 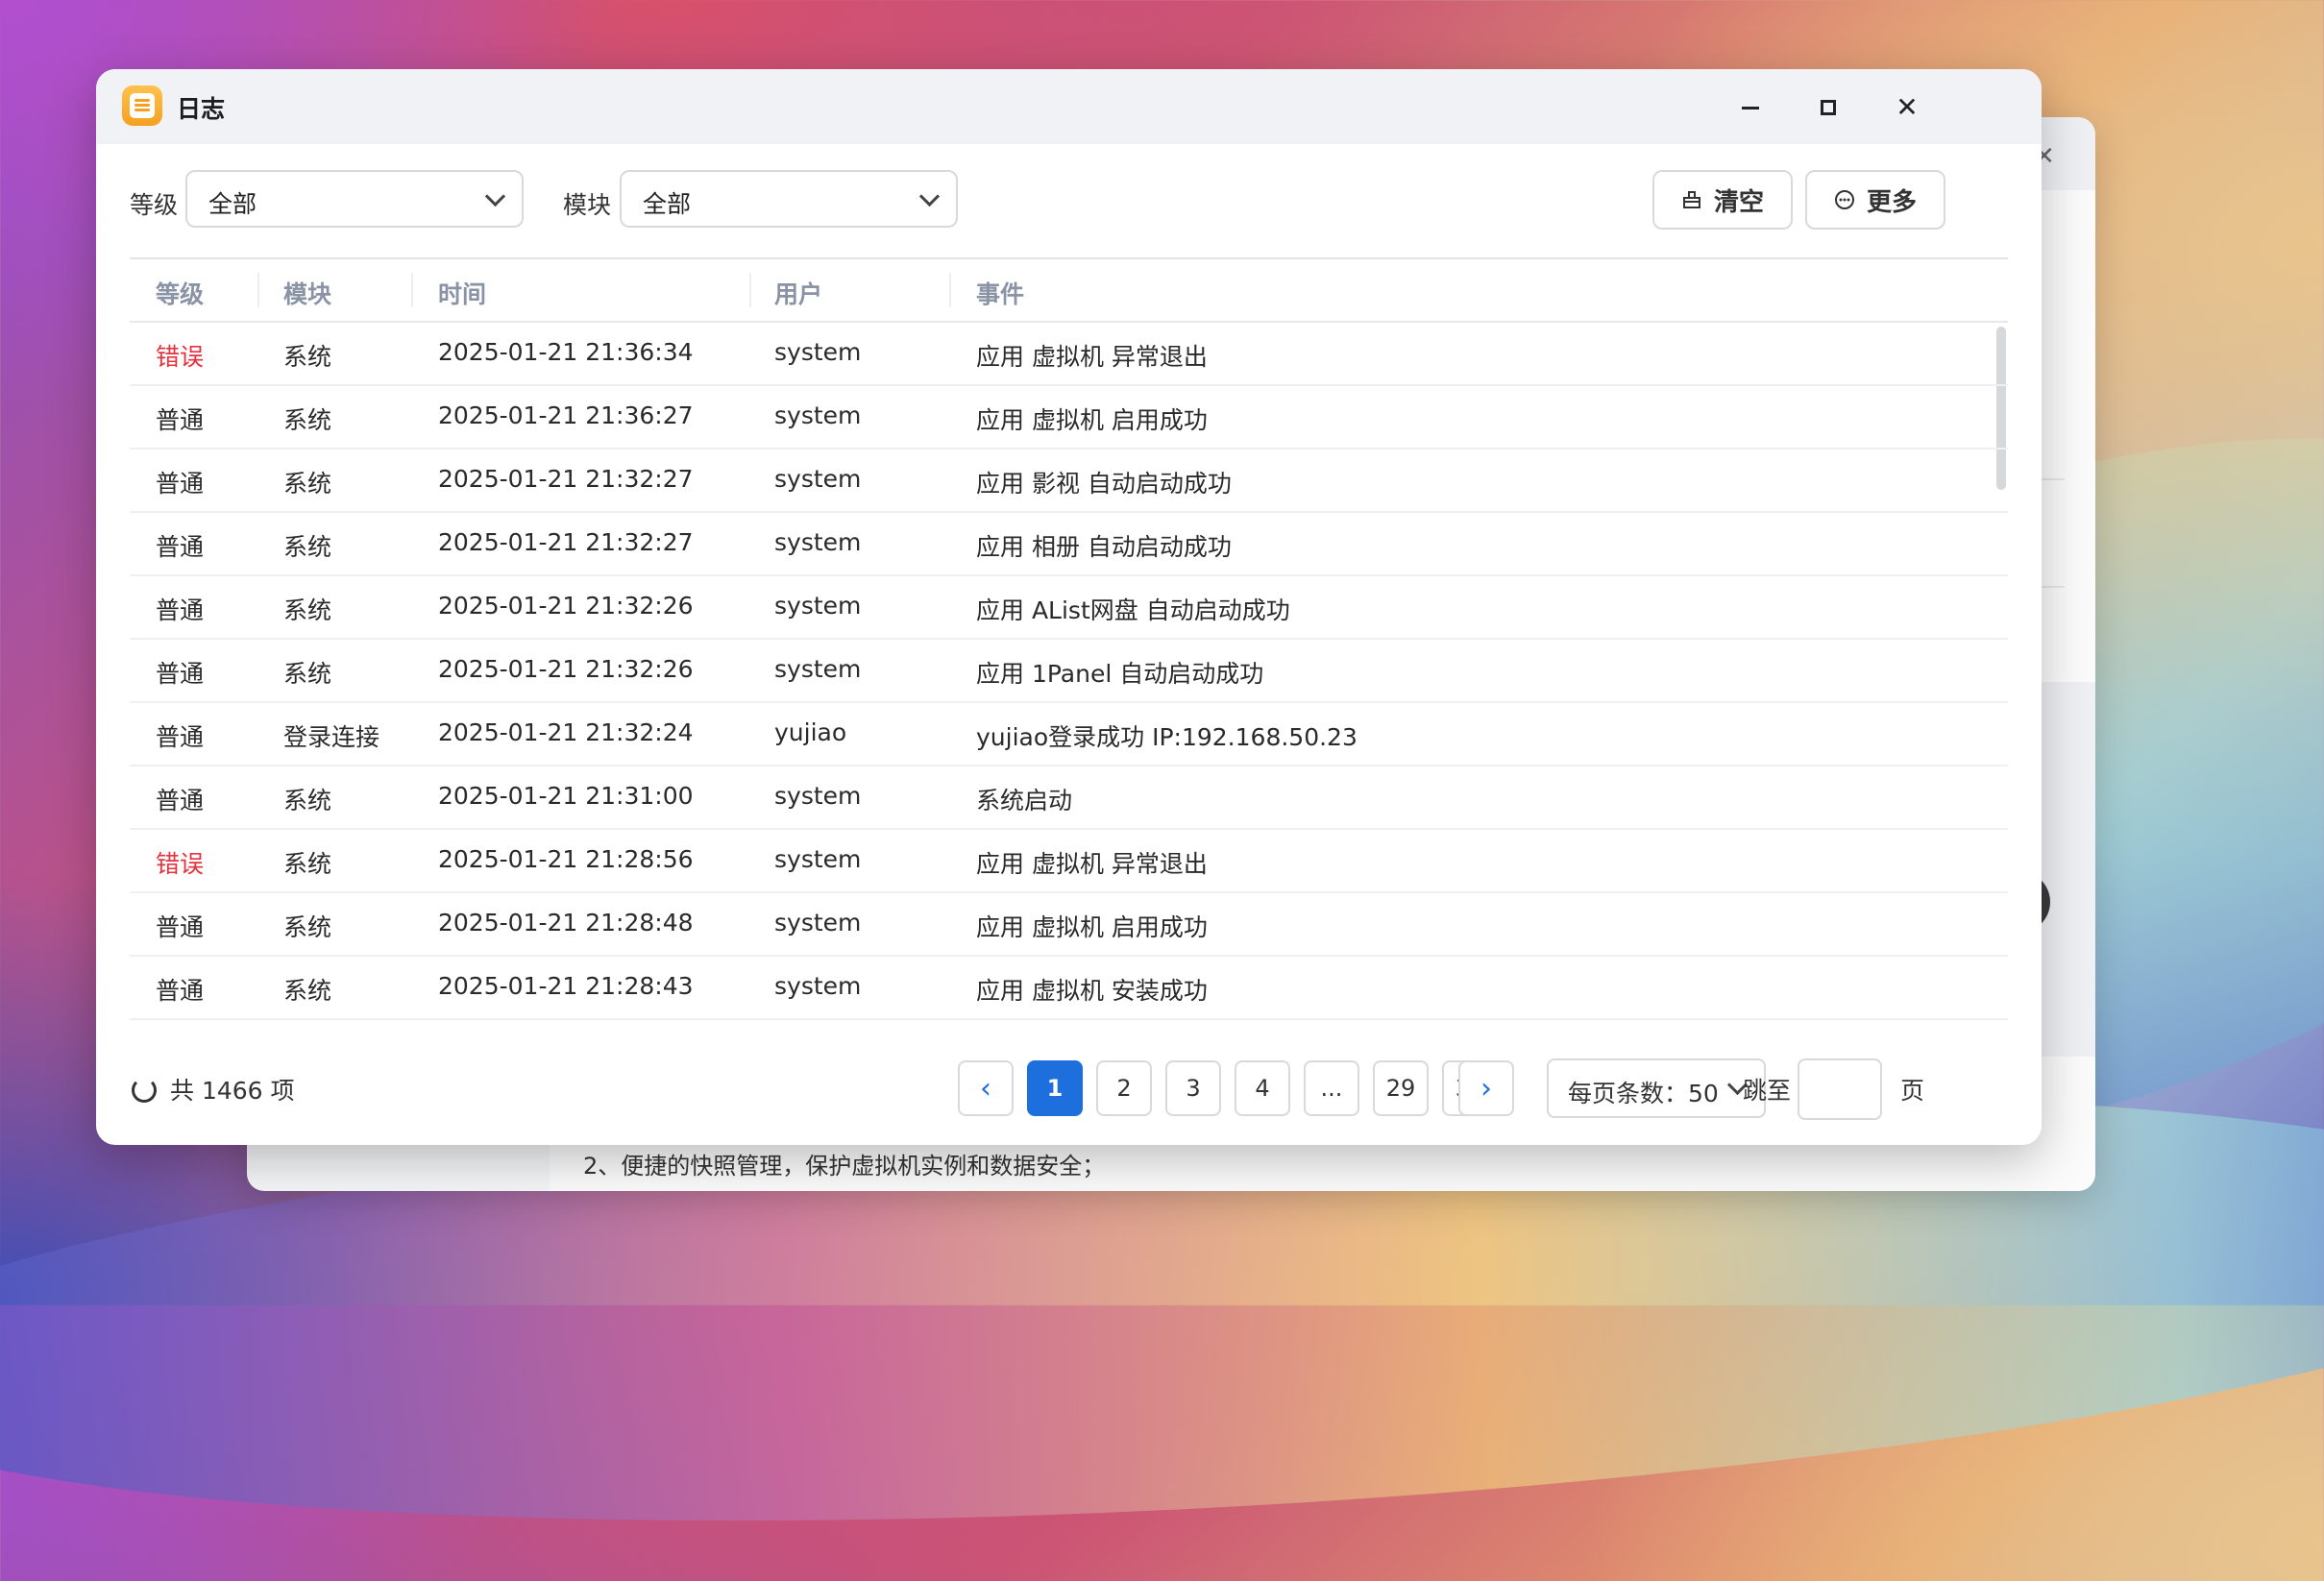 What do you see at coordinates (142, 105) in the screenshot?
I see `log-app-icon` at bounding box center [142, 105].